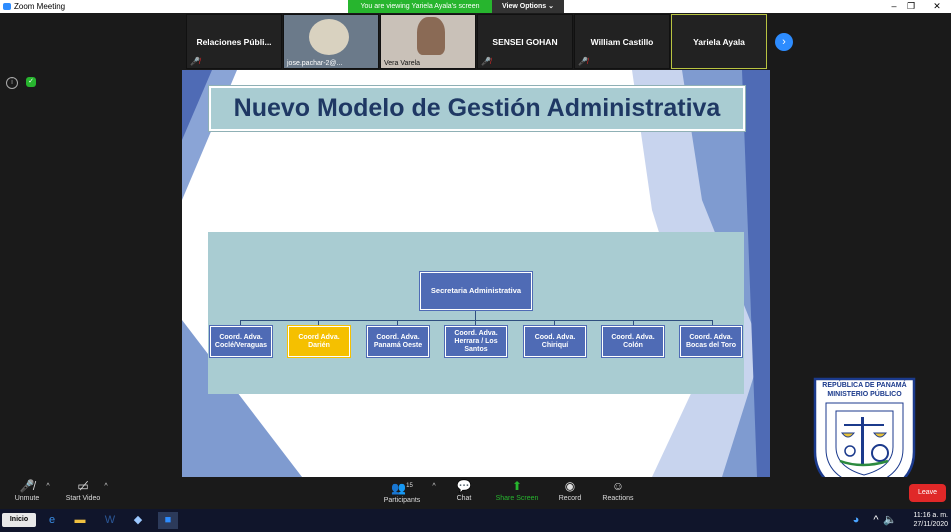 The width and height of the screenshot is (951, 532). What do you see at coordinates (31, 82) in the screenshot?
I see `encryption-shield-icon: ✓` at bounding box center [31, 82].